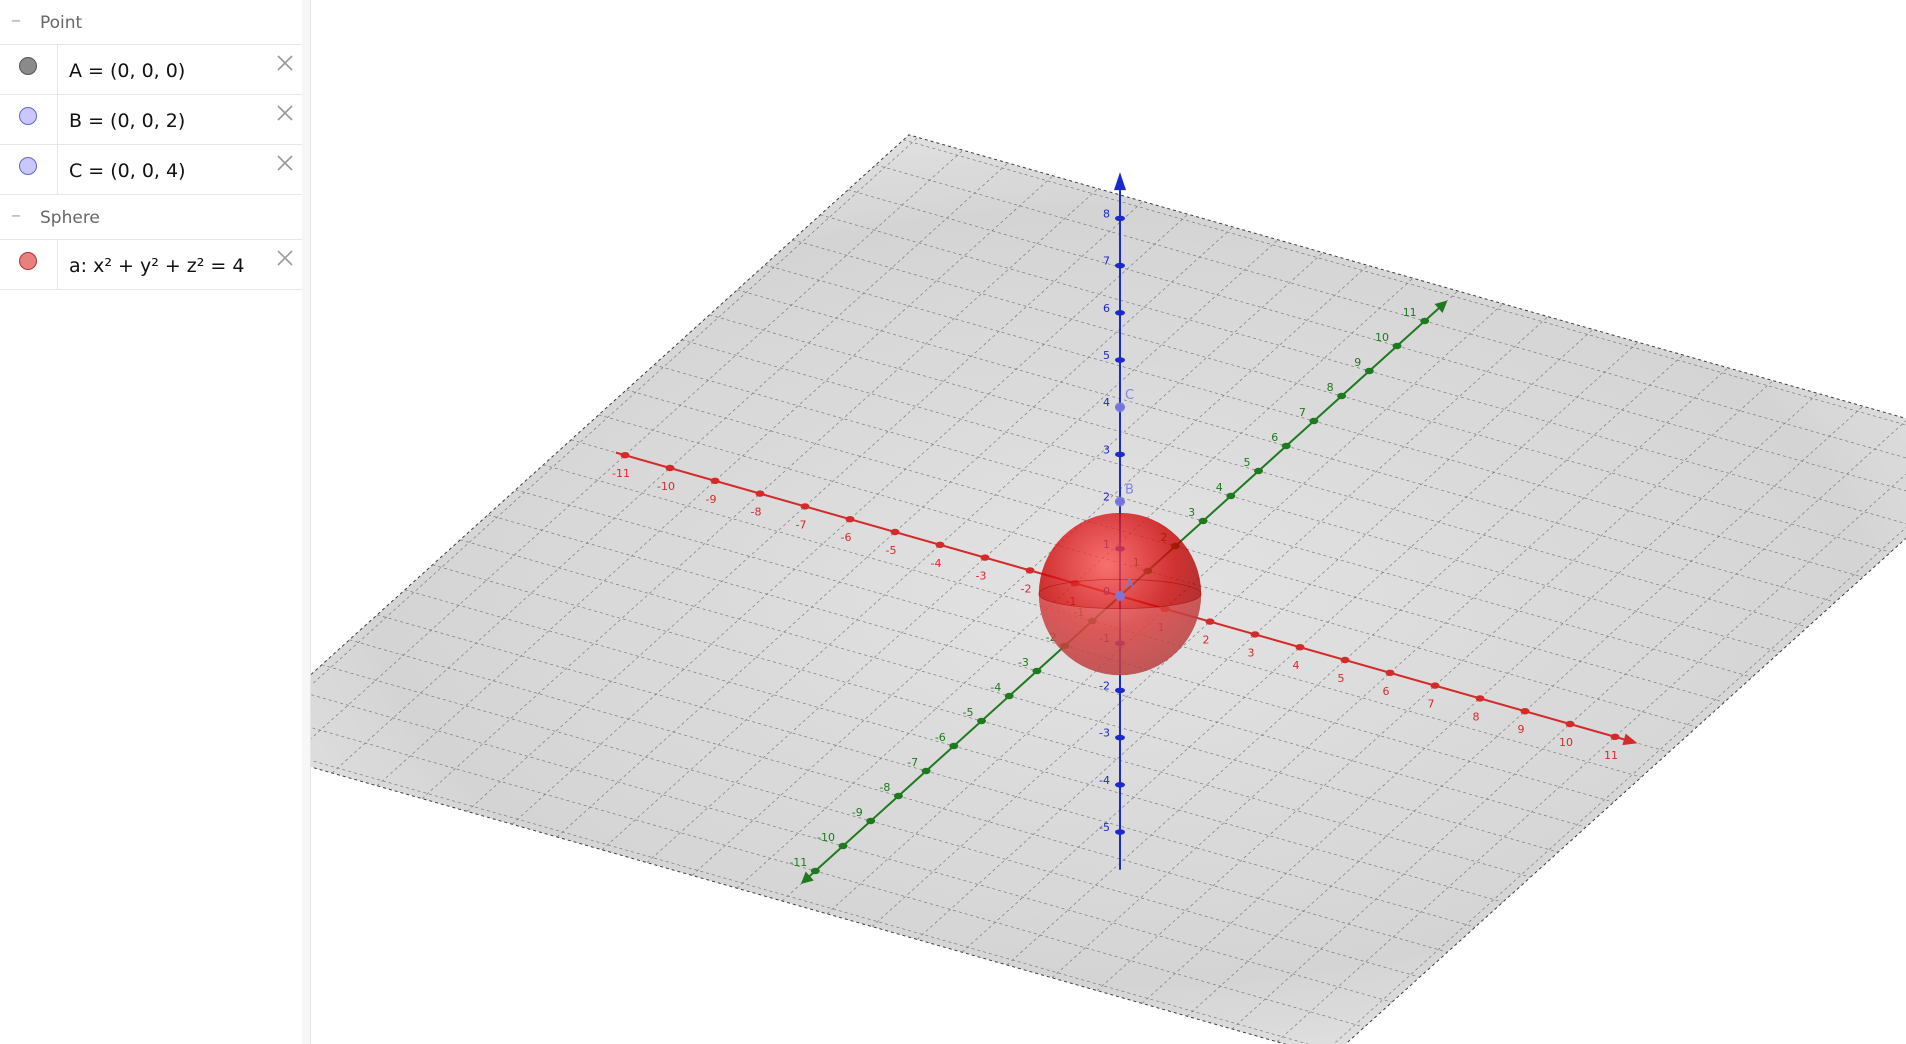  Describe the element at coordinates (1611, 755) in the screenshot. I see `tick-label: 11` at that location.